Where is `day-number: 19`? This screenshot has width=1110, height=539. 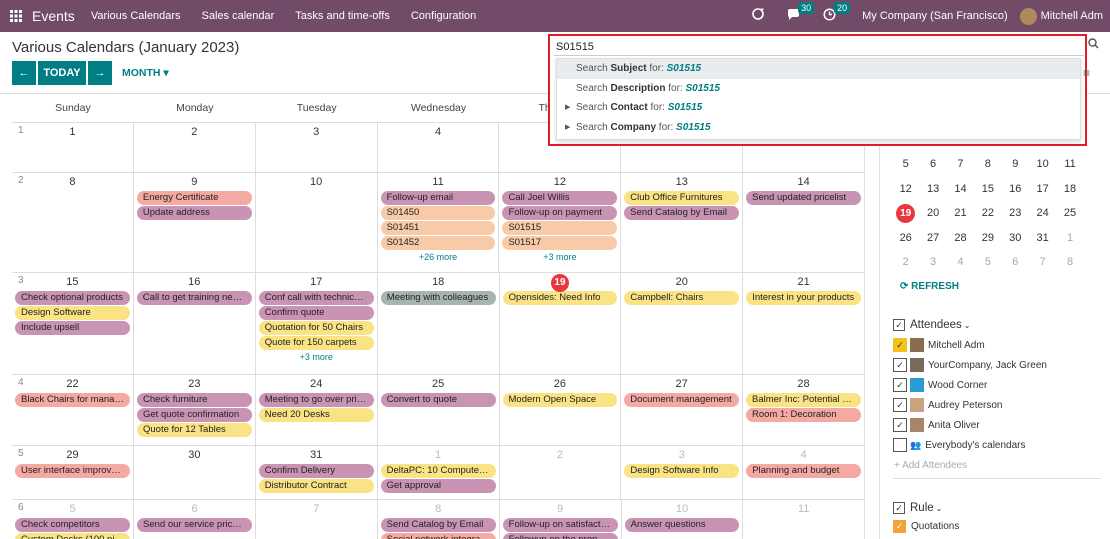 day-number: 19 is located at coordinates (560, 282).